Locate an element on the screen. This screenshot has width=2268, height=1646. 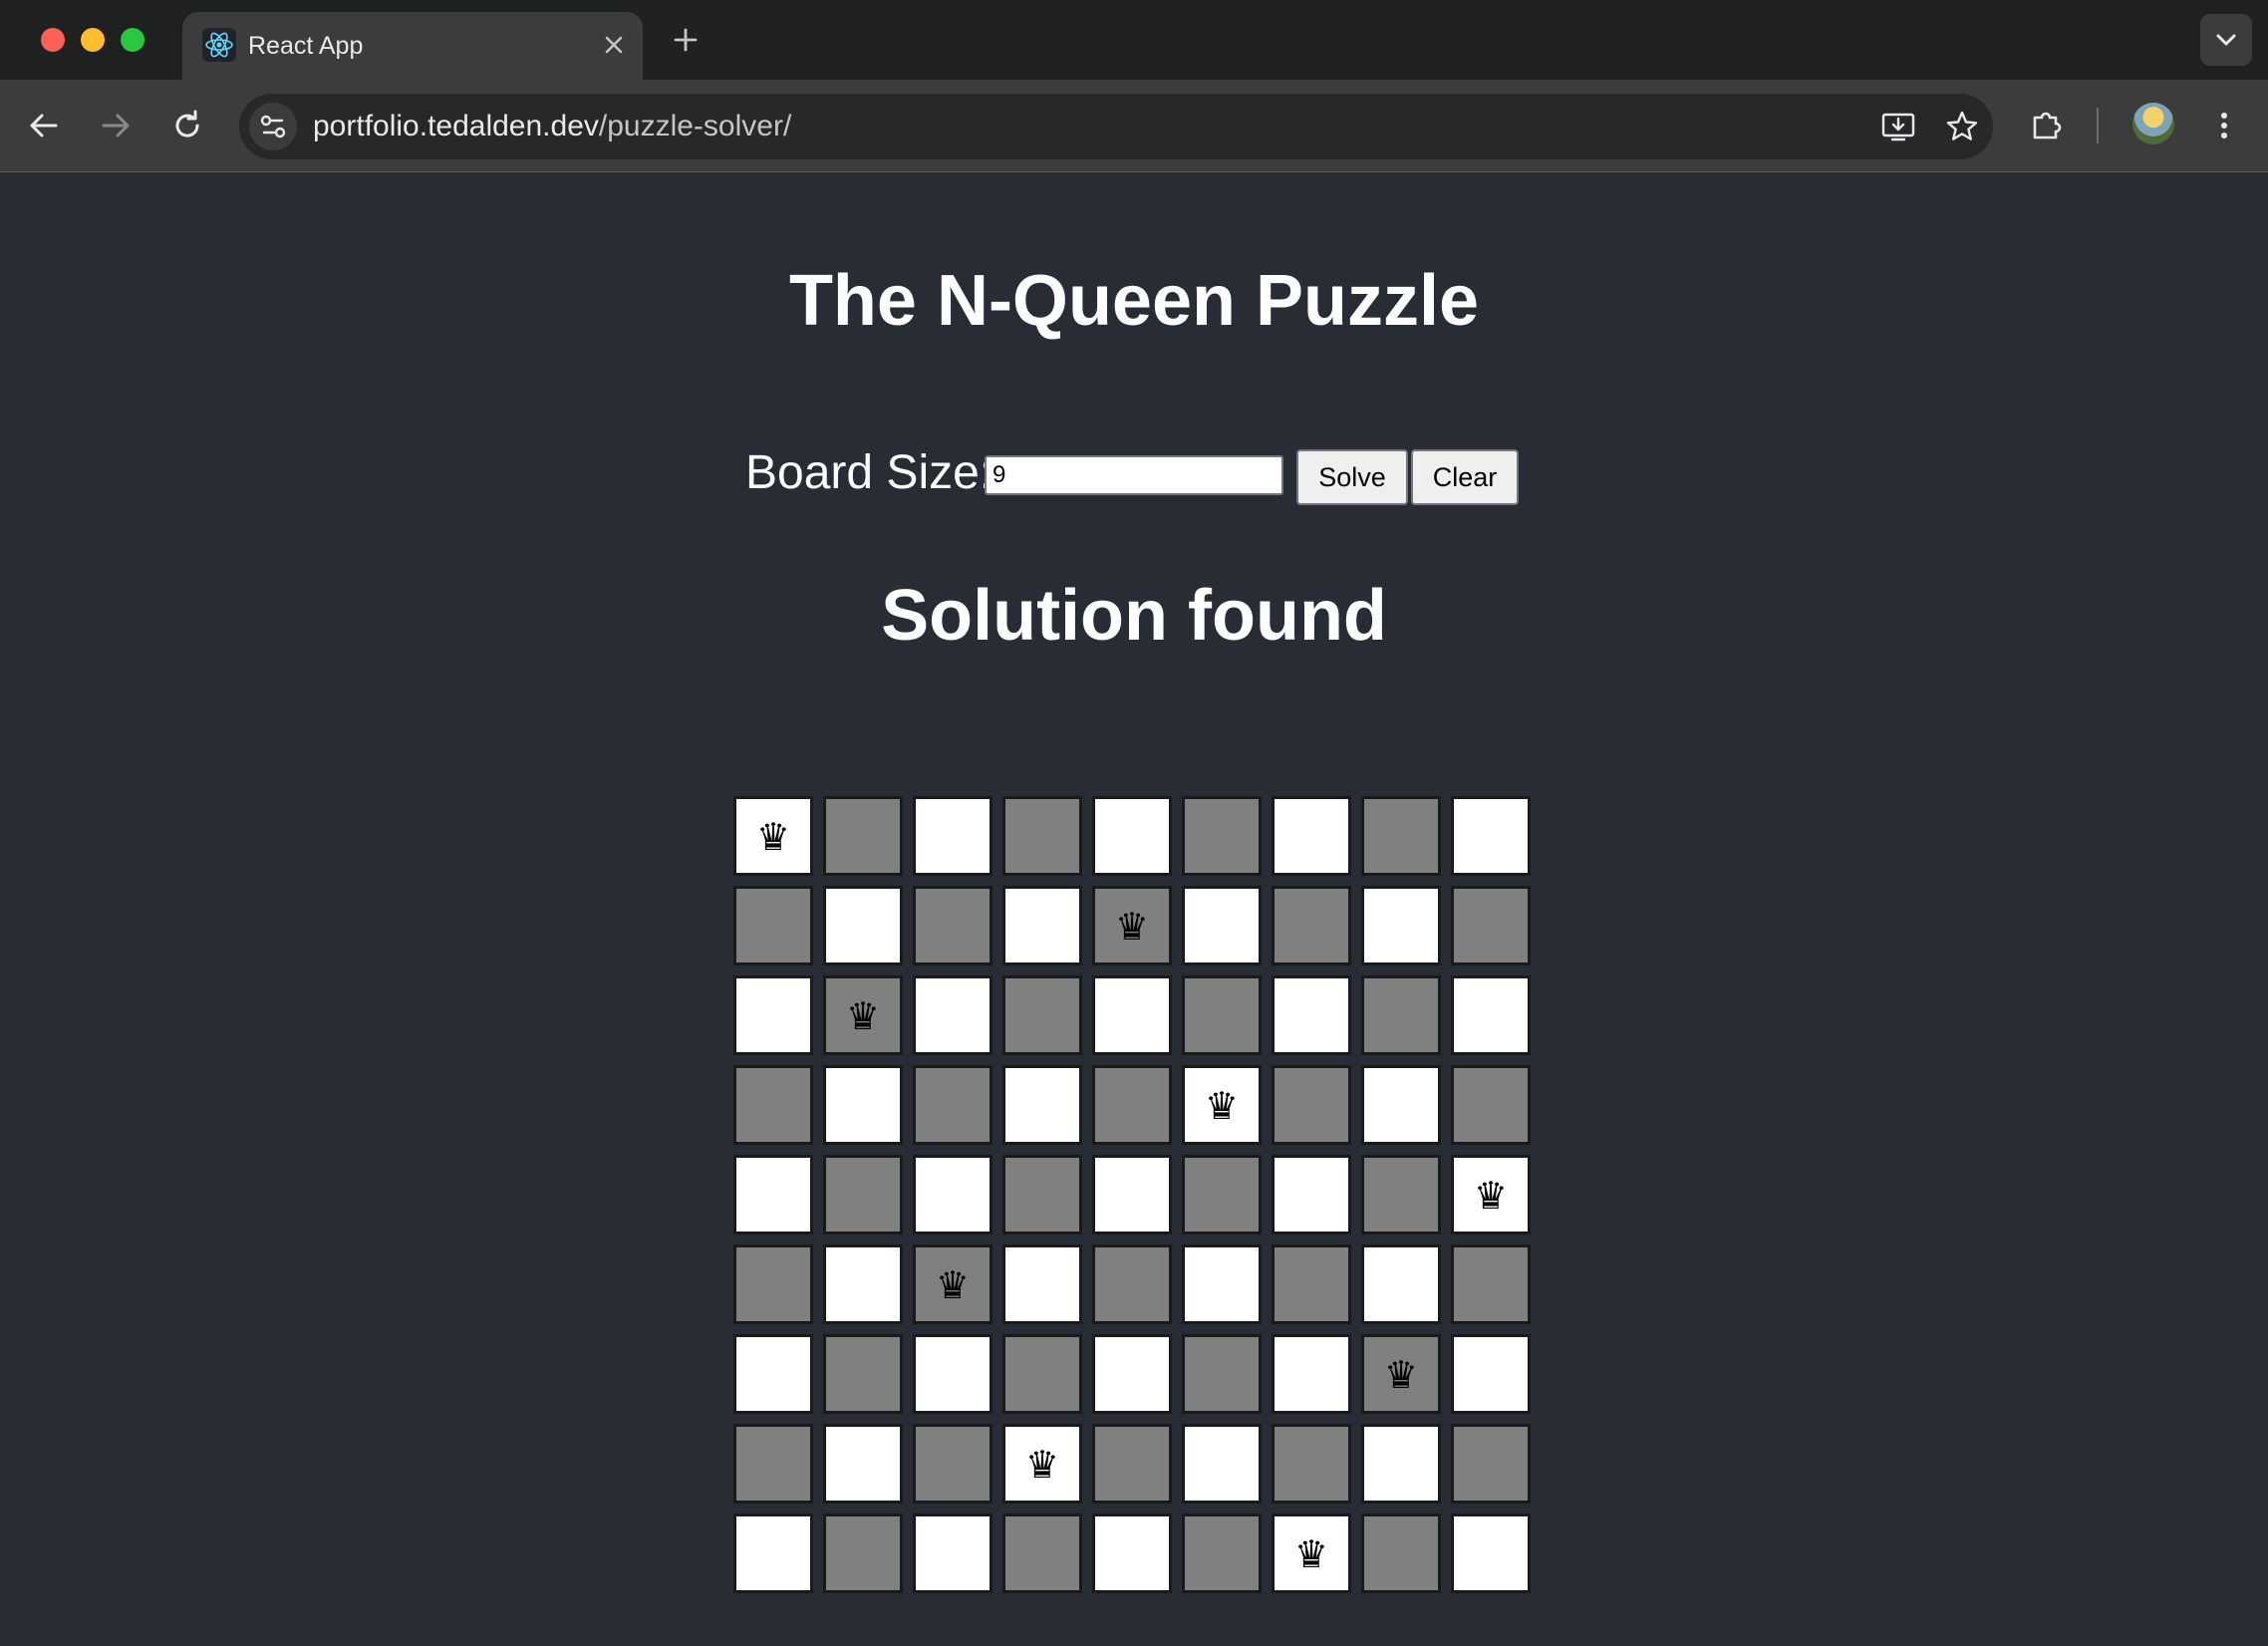
board-cell-r5-c7 is located at coordinates (1401, 1284).